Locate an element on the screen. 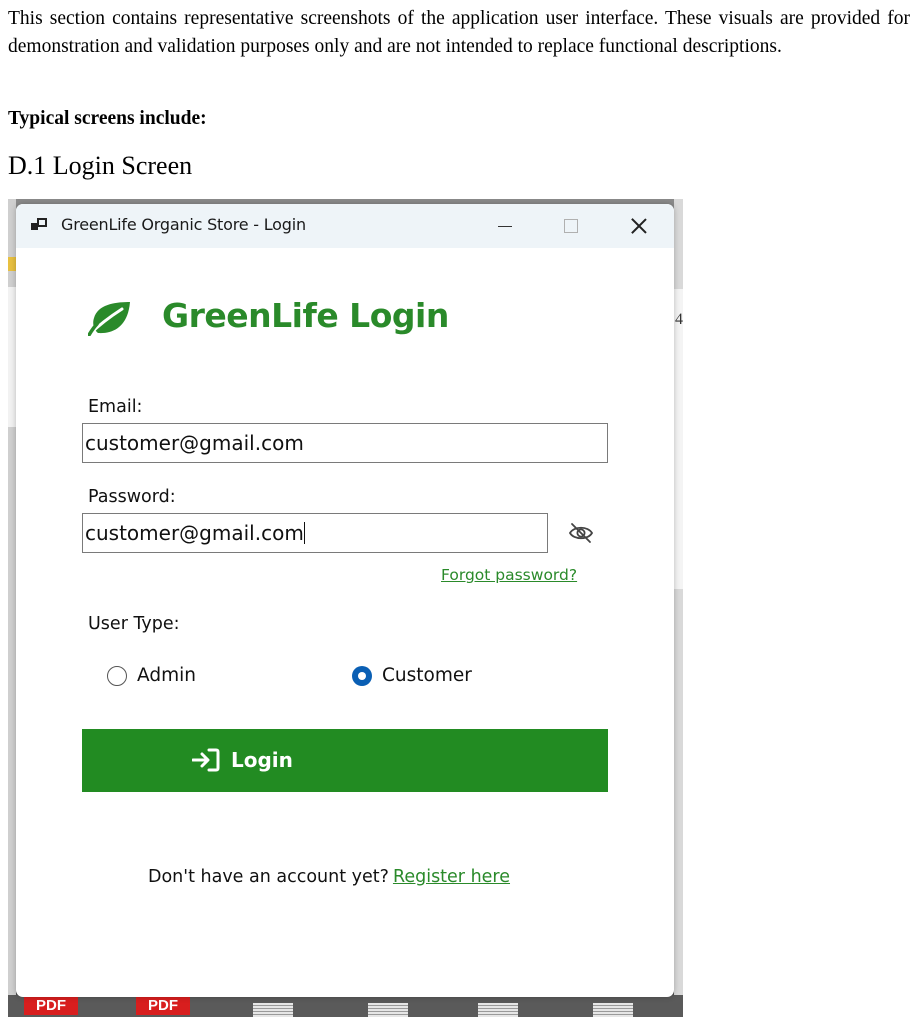  eye-slash-icon is located at coordinates (581, 533).